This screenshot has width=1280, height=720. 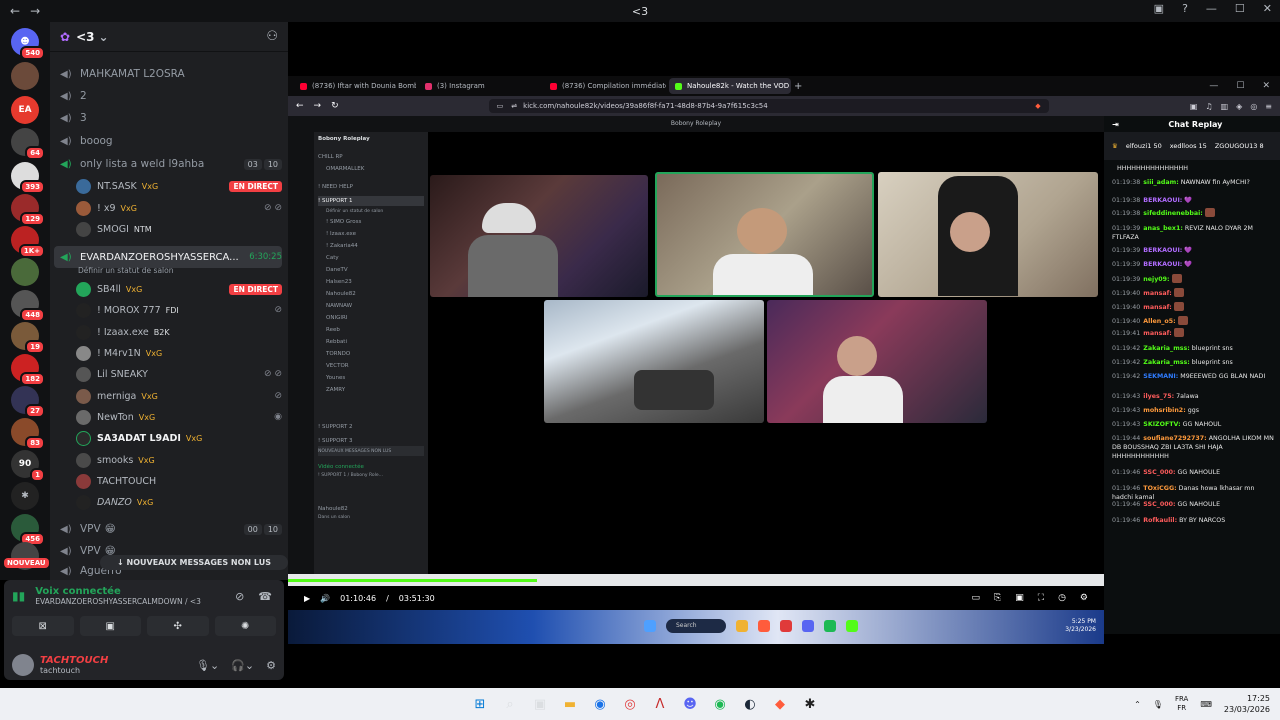 What do you see at coordinates (300, 106) in the screenshot?
I see `back-icon: ←` at bounding box center [300, 106].